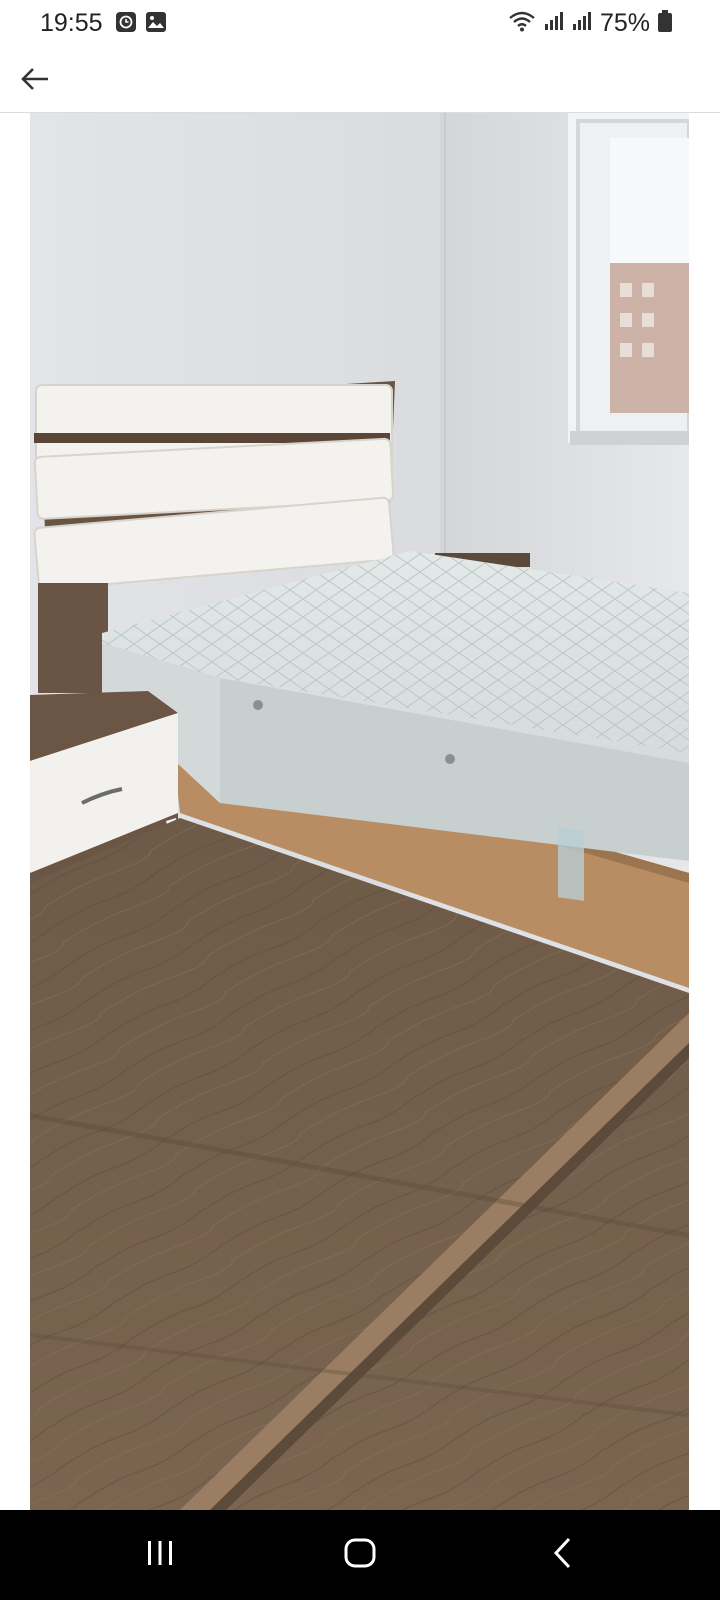 The height and width of the screenshot is (1600, 720). I want to click on gallery-notification-icon, so click(156, 24).